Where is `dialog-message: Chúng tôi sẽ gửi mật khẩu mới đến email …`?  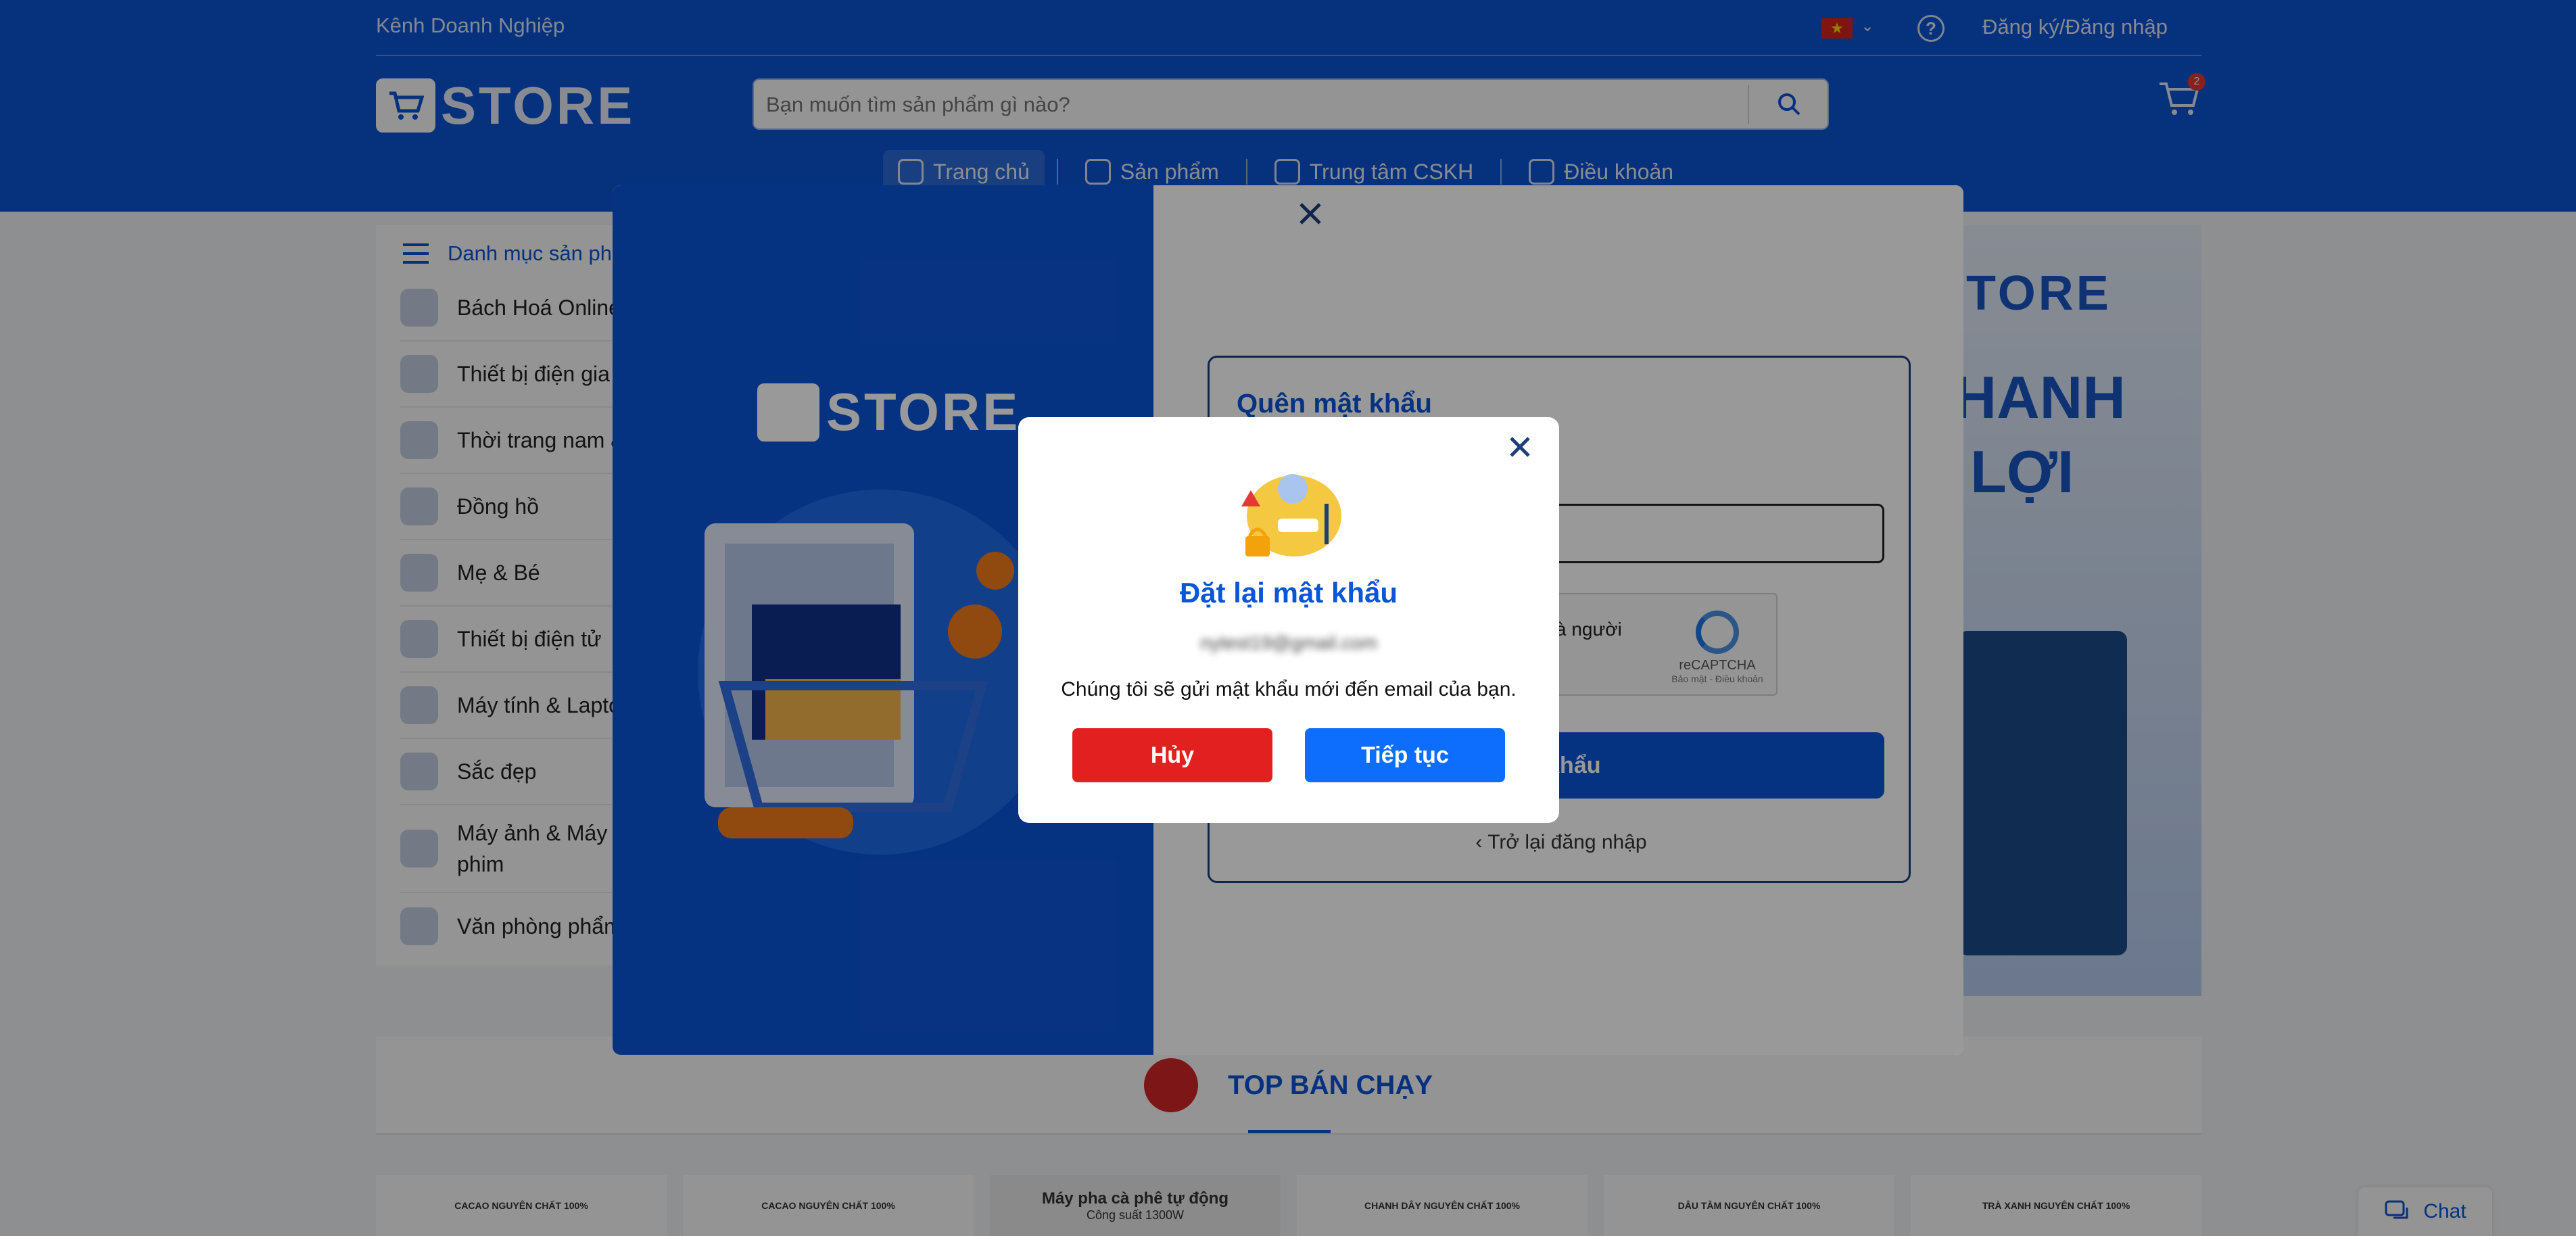
dialog-message: Chúng tôi sẽ gửi mật khẩu mới đến email … is located at coordinates (1289, 689).